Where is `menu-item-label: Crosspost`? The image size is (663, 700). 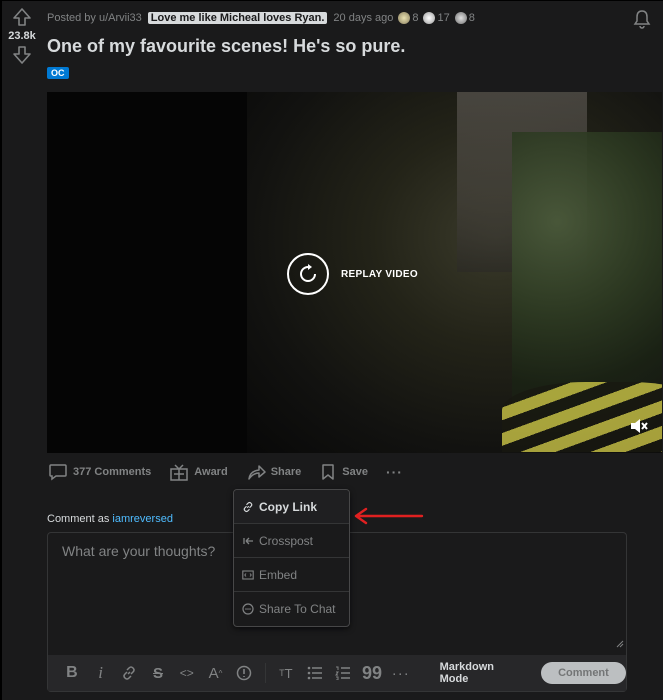 menu-item-label: Crosspost is located at coordinates (286, 540).